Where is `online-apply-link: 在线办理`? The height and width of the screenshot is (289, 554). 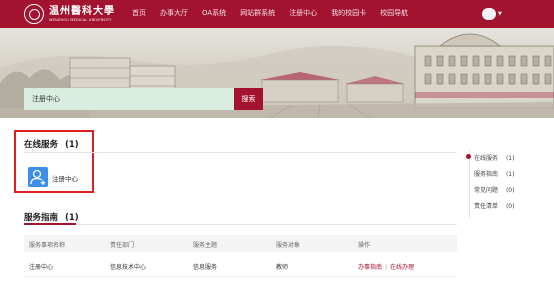
online-apply-link: 在线办理 is located at coordinates (402, 267).